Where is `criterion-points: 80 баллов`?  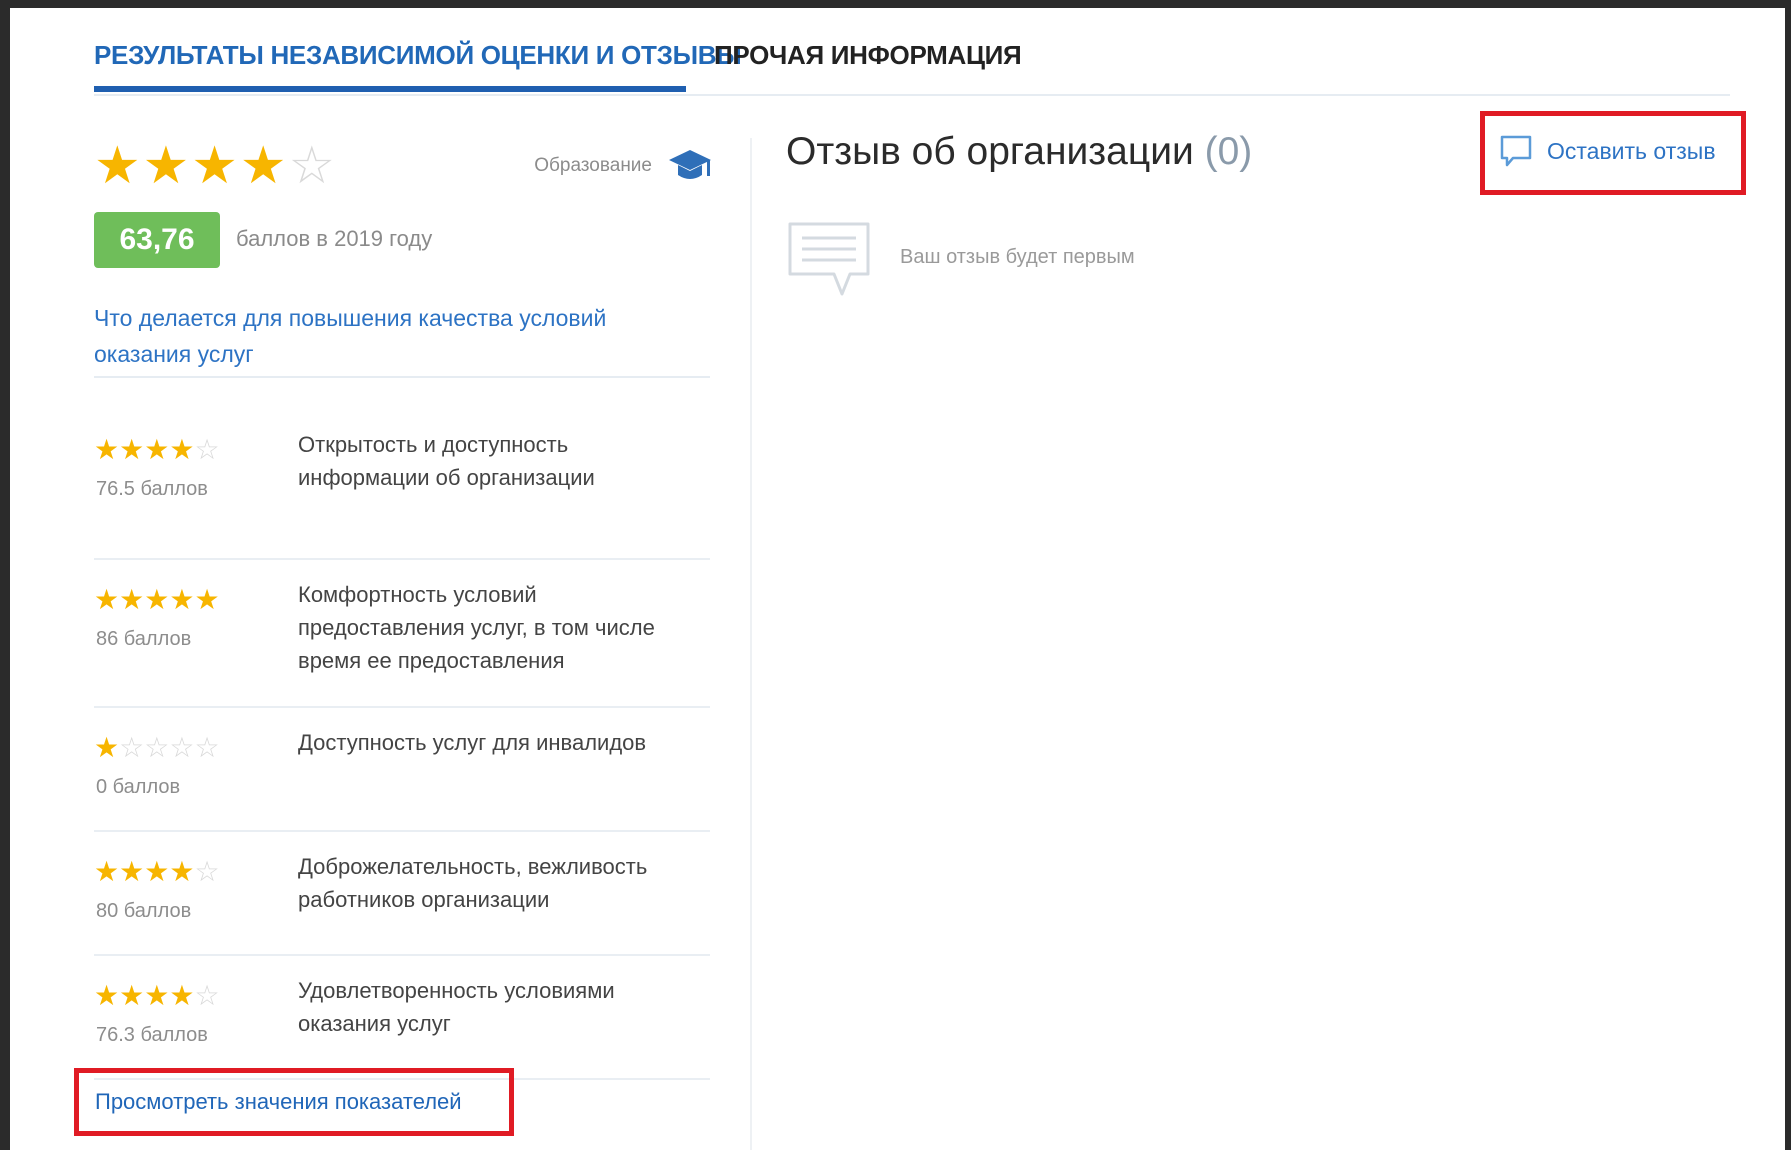 criterion-points: 80 баллов is located at coordinates (144, 911).